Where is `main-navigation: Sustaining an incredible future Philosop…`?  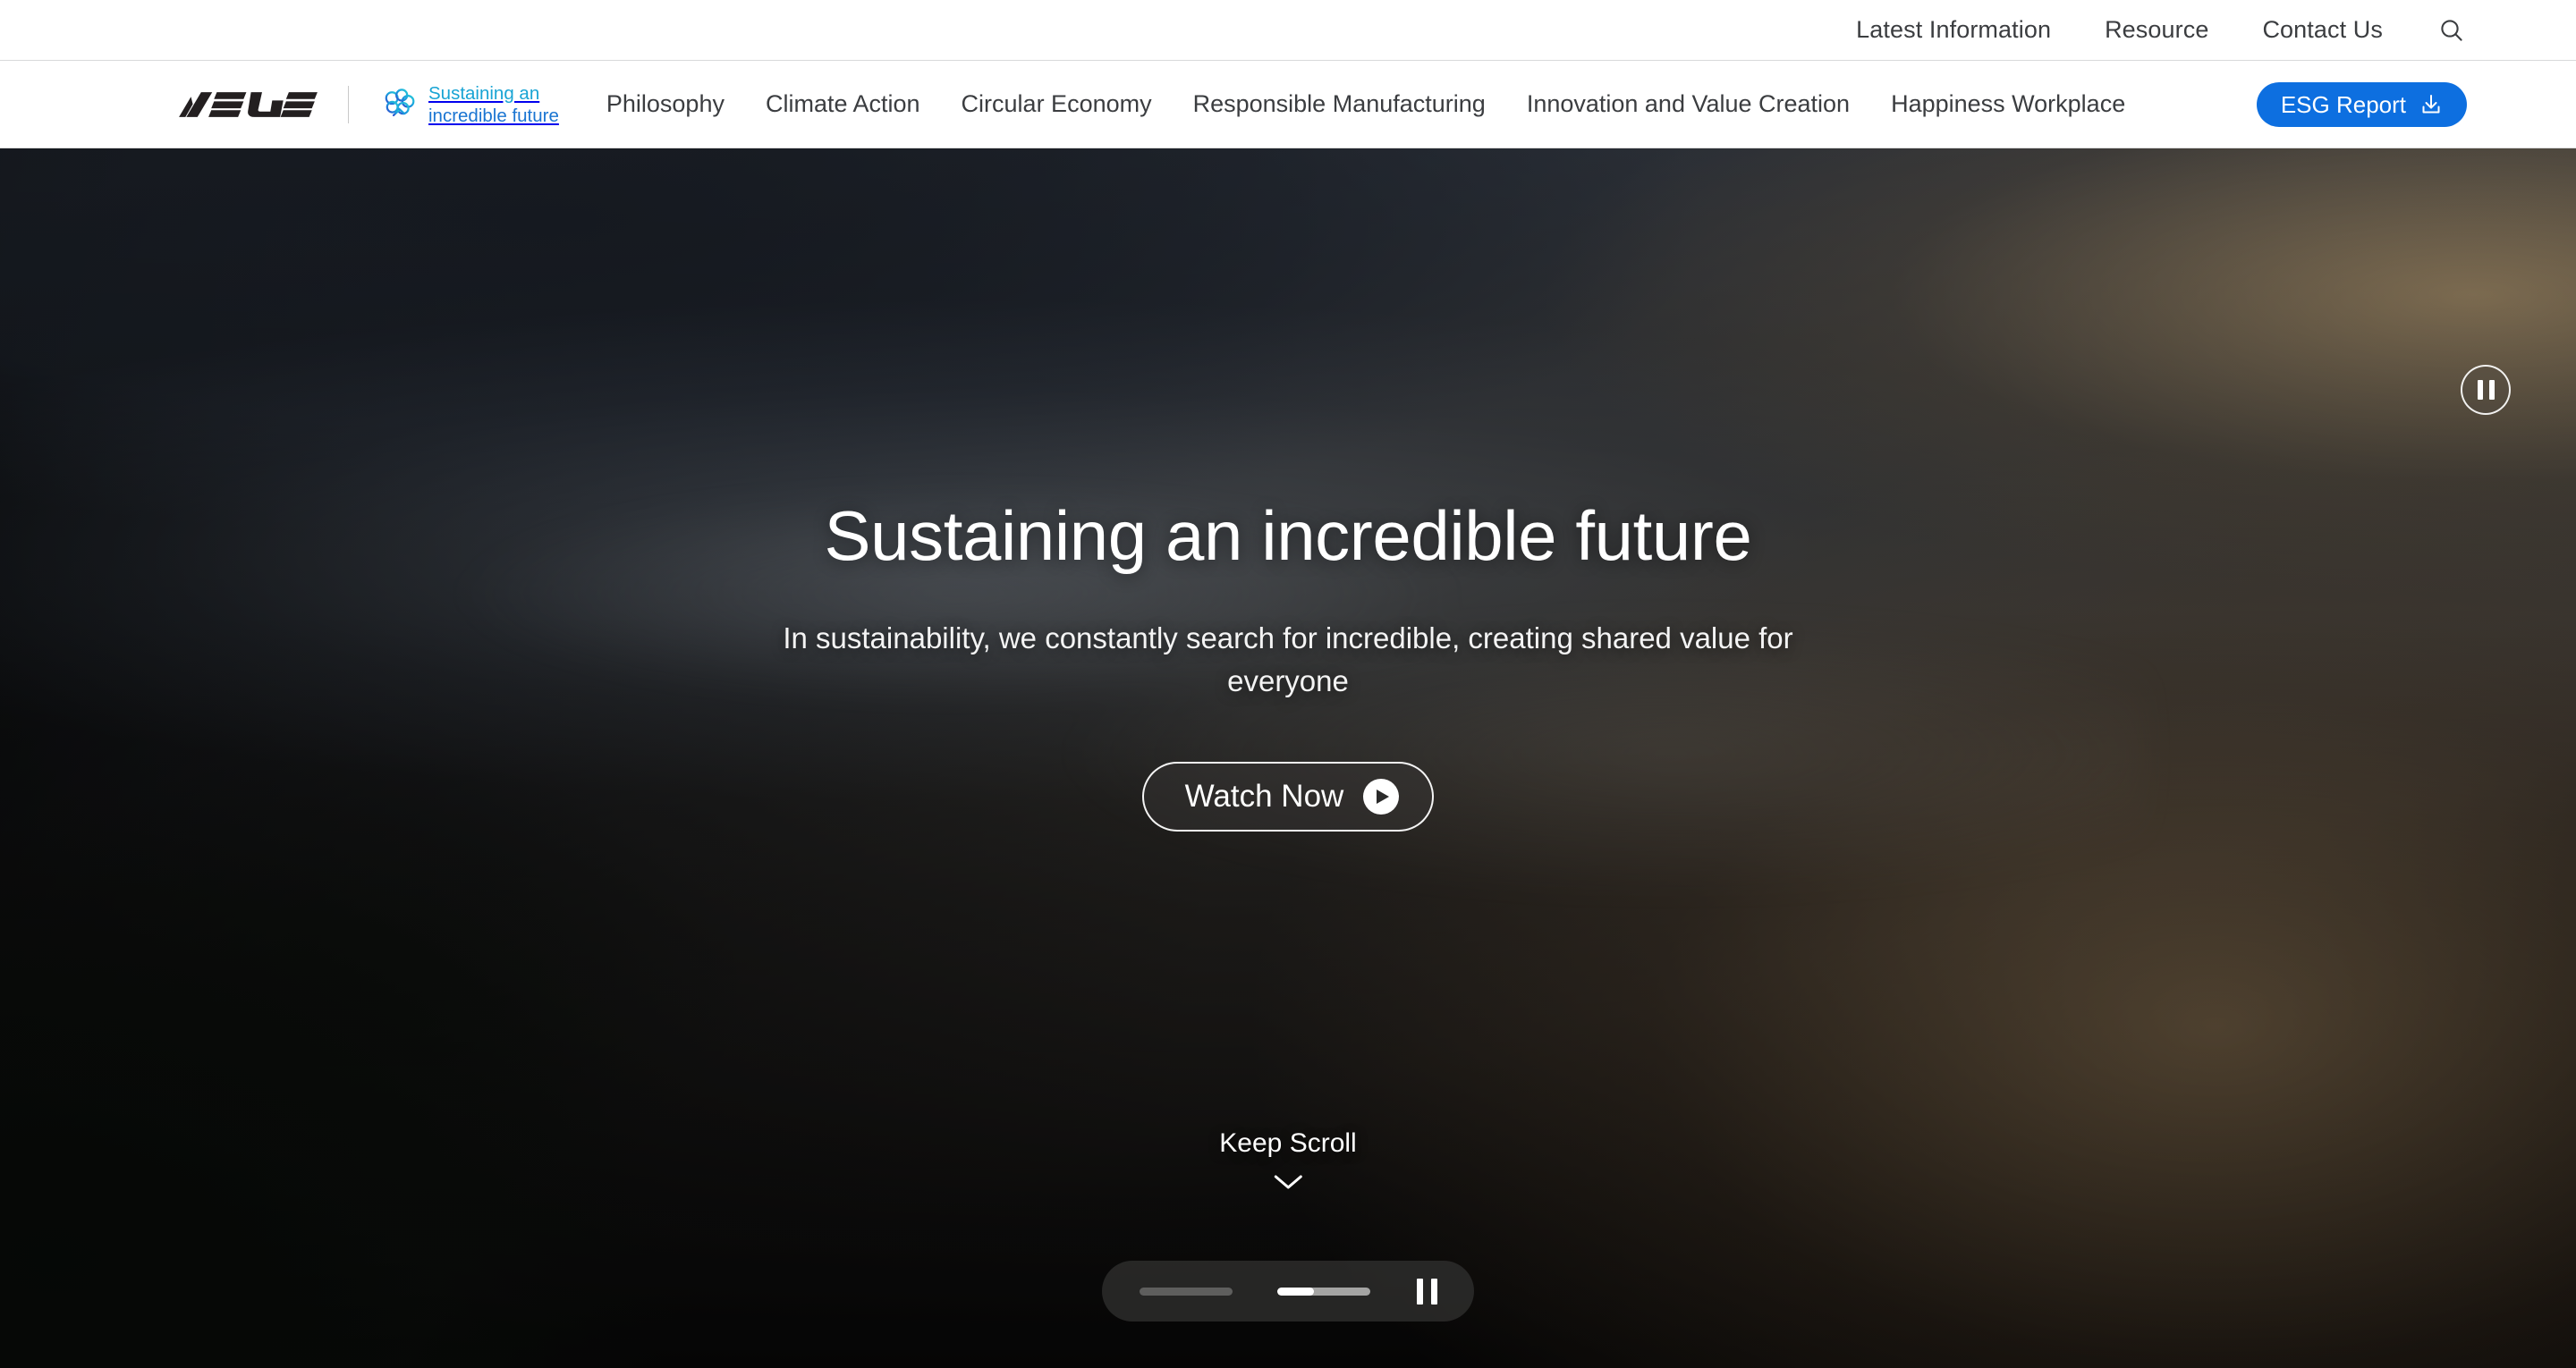
main-navigation: Sustaining an incredible future Philosop… is located at coordinates (1288, 104).